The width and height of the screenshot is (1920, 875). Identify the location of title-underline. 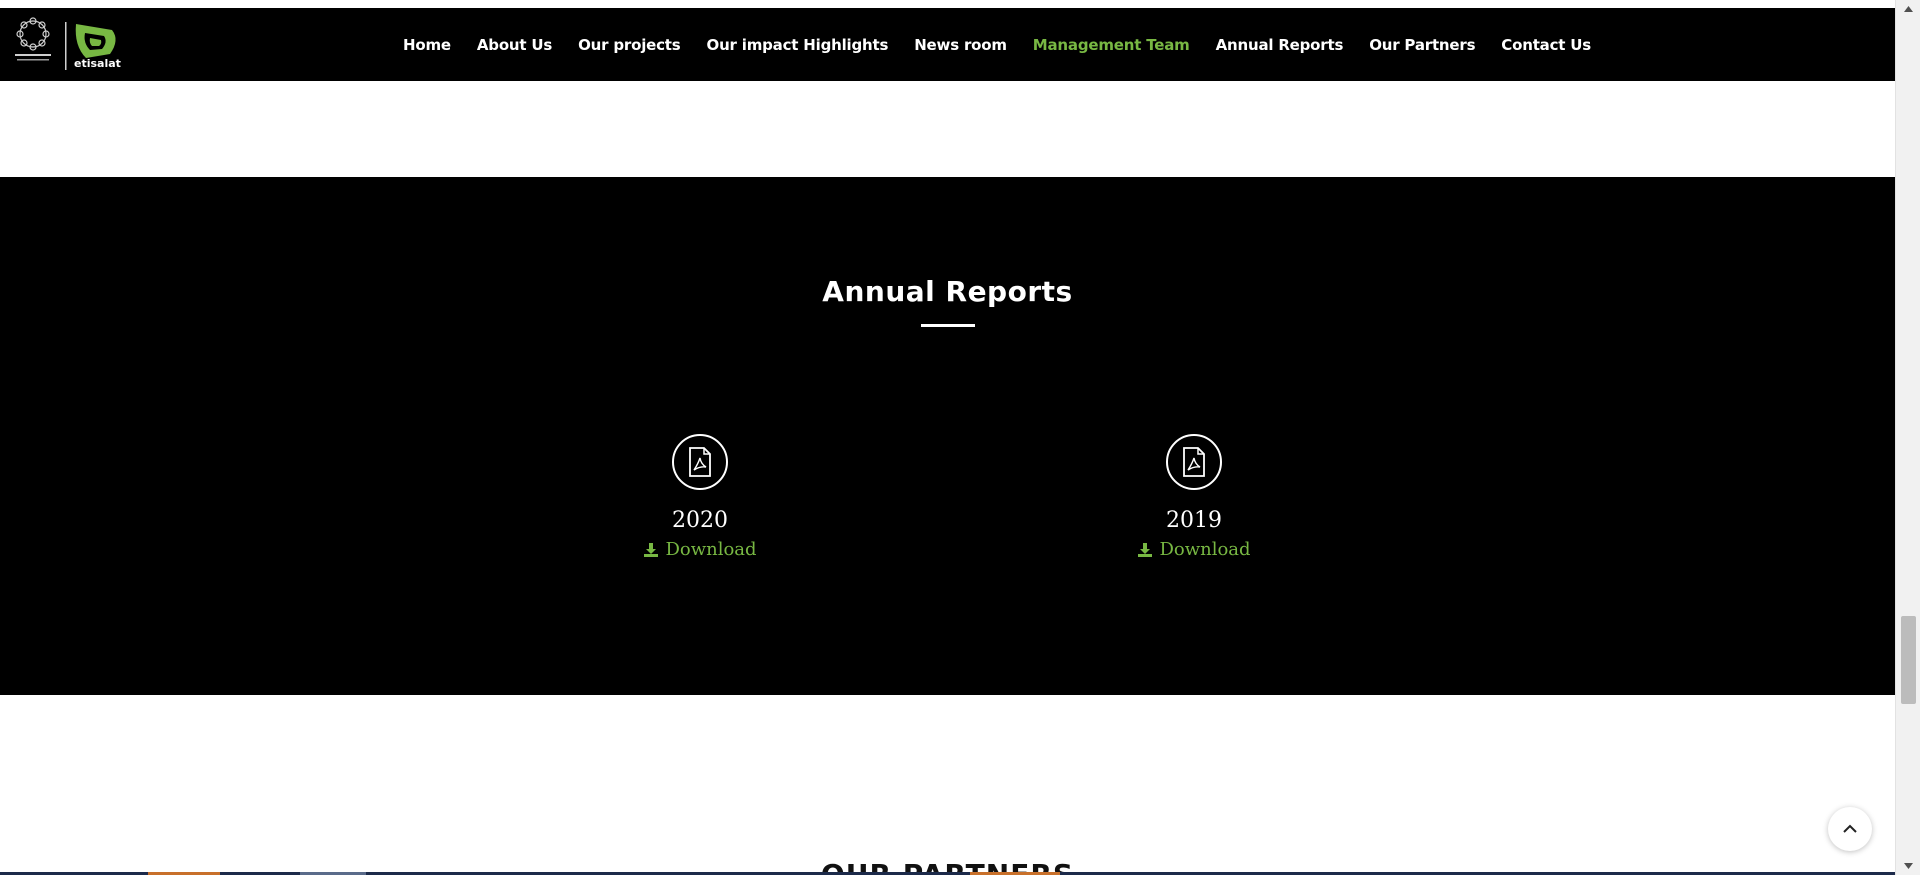
(948, 325).